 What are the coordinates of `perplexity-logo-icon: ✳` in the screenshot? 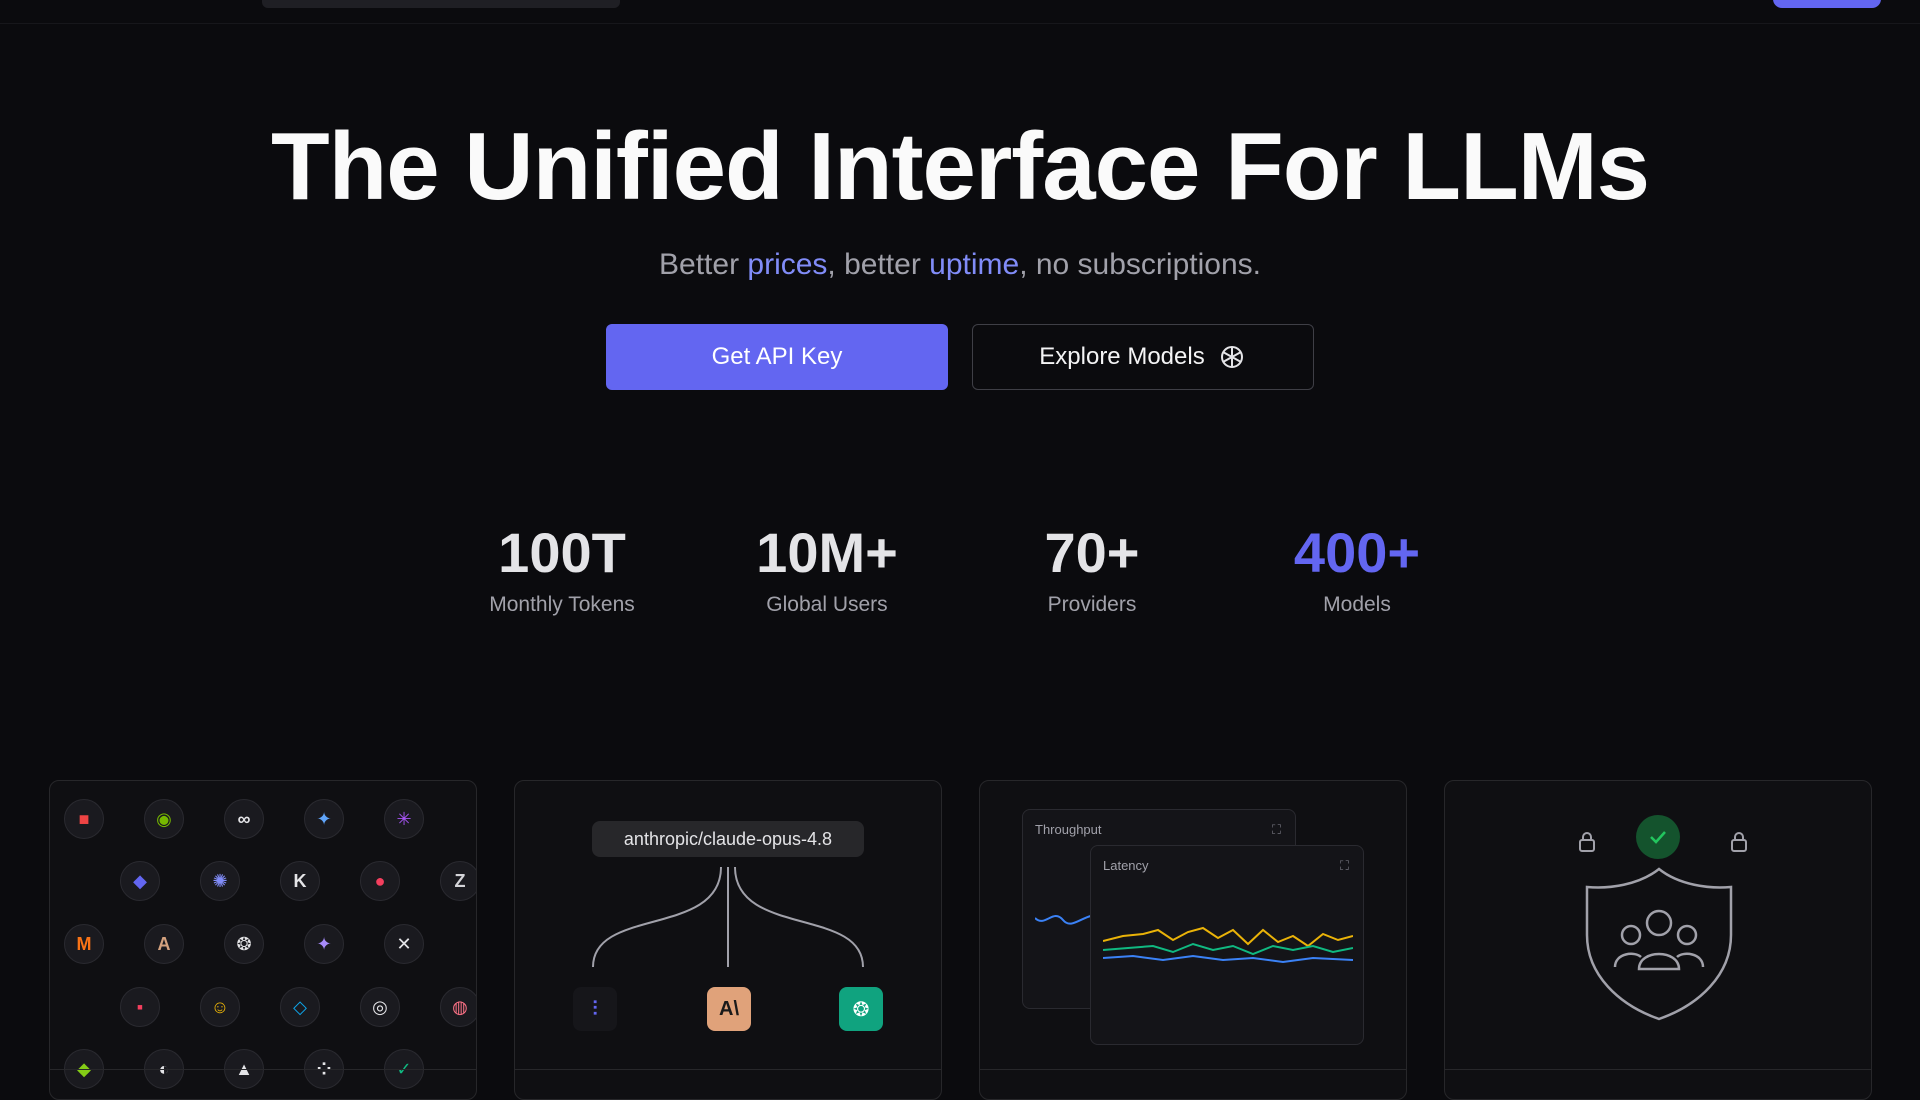 It's located at (404, 819).